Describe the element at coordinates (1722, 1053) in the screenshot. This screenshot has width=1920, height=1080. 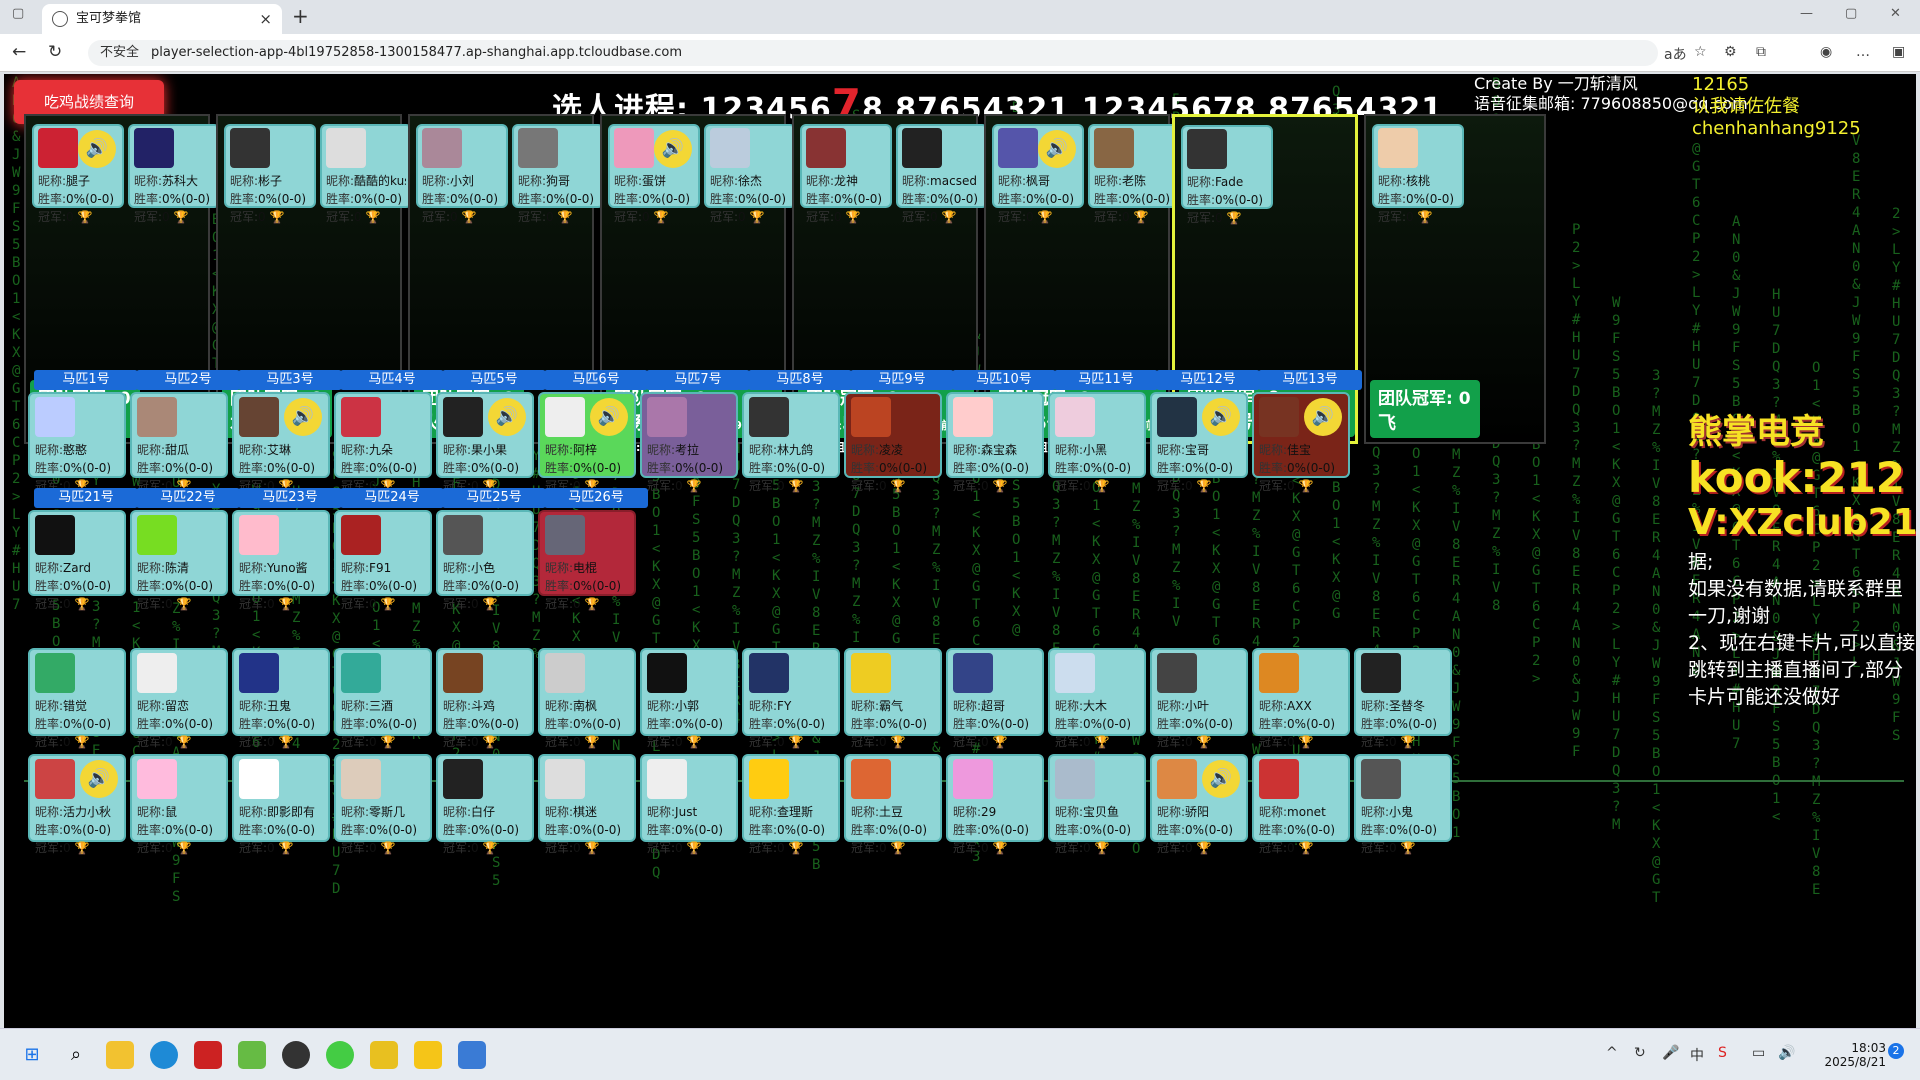
I see `security-icon: S` at that location.